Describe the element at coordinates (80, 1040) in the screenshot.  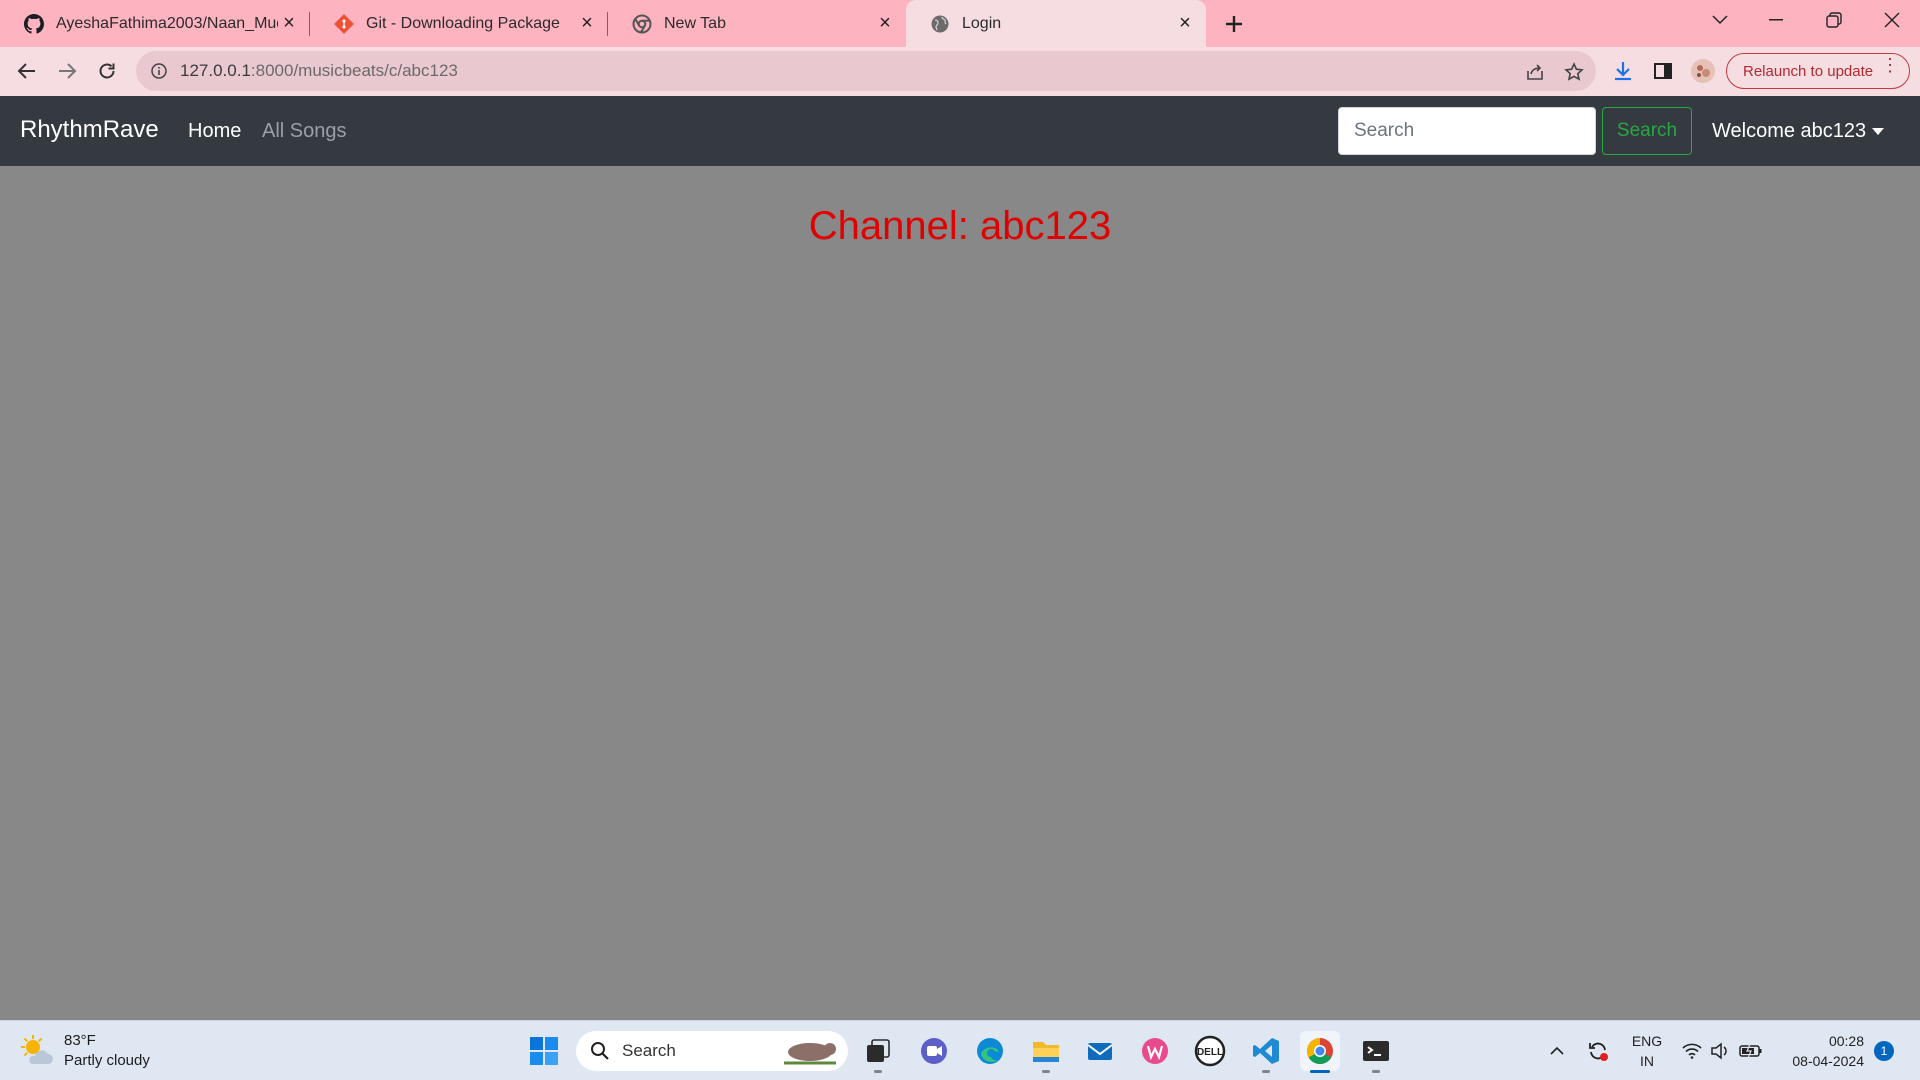
I see `weather-temp: 83°F` at that location.